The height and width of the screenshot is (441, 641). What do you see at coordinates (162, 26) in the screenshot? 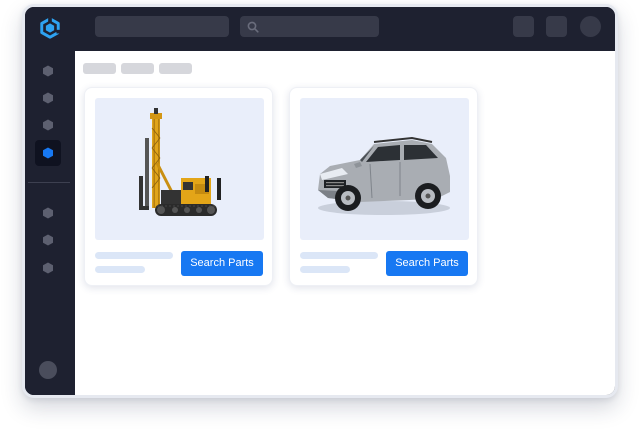
I see `app-switcher-placeholder` at bounding box center [162, 26].